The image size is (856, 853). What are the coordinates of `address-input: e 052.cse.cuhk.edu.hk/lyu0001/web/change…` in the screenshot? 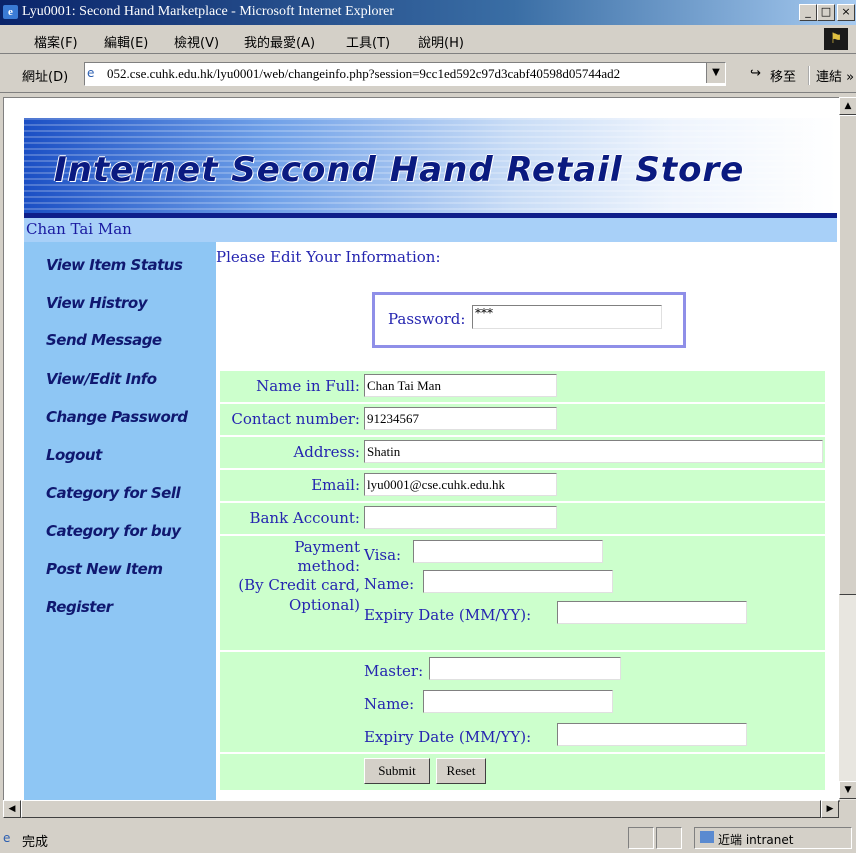 It's located at (405, 74).